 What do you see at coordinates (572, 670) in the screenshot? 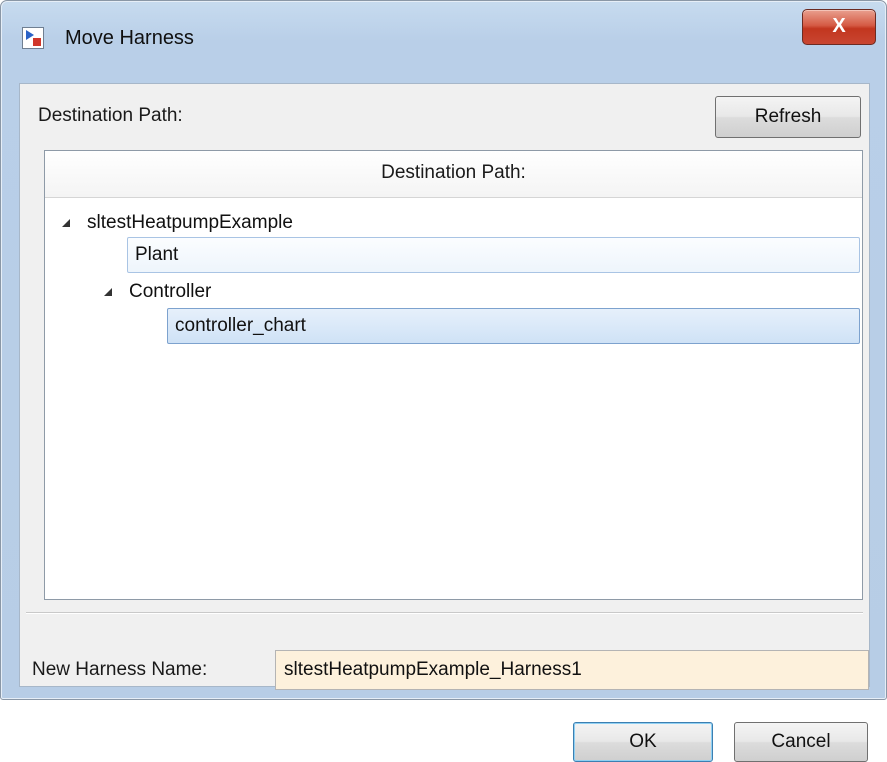
I see `new-harness-name-input: sltestHeatpumpExample_Harness1` at bounding box center [572, 670].